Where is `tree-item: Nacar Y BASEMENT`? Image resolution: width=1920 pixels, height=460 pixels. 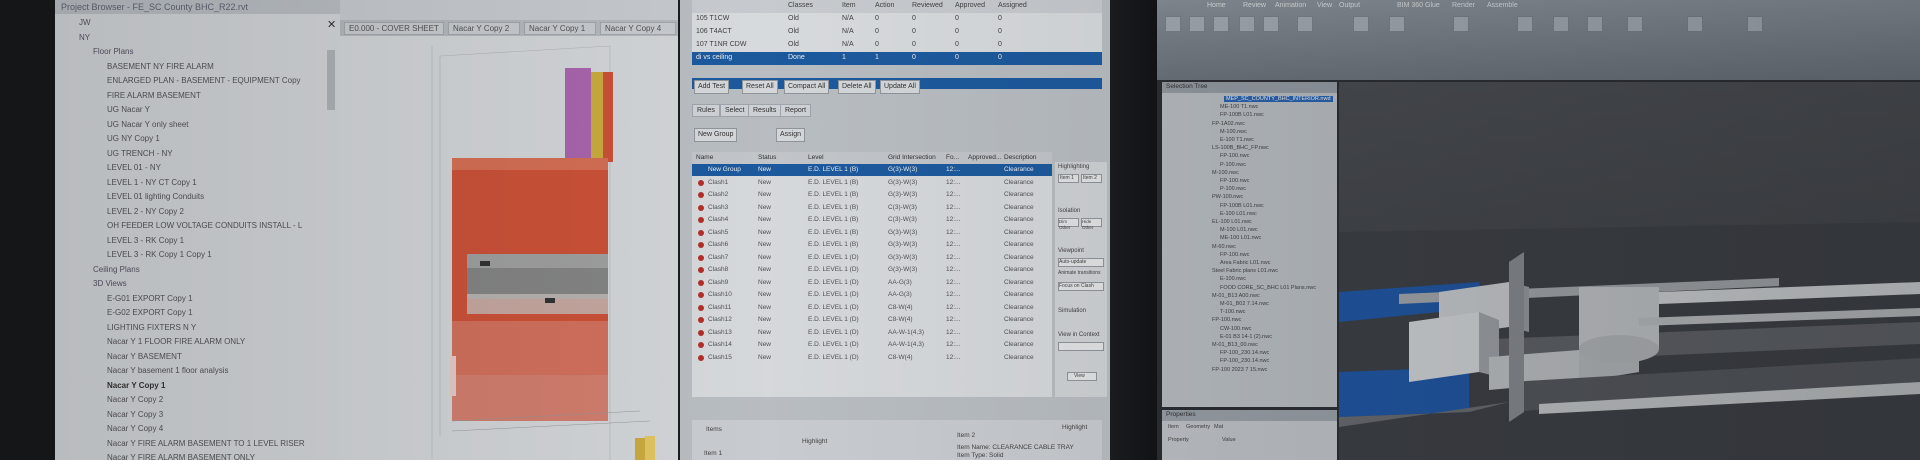
tree-item: Nacar Y BASEMENT is located at coordinates (144, 356).